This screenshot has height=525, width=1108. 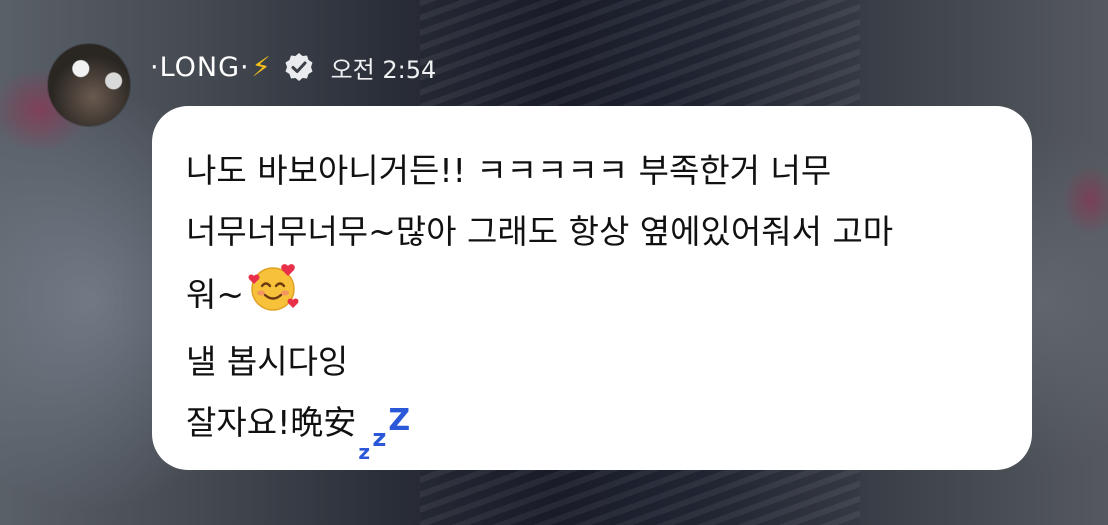 I want to click on timestamp: 오전 2:54, so click(x=383, y=69).